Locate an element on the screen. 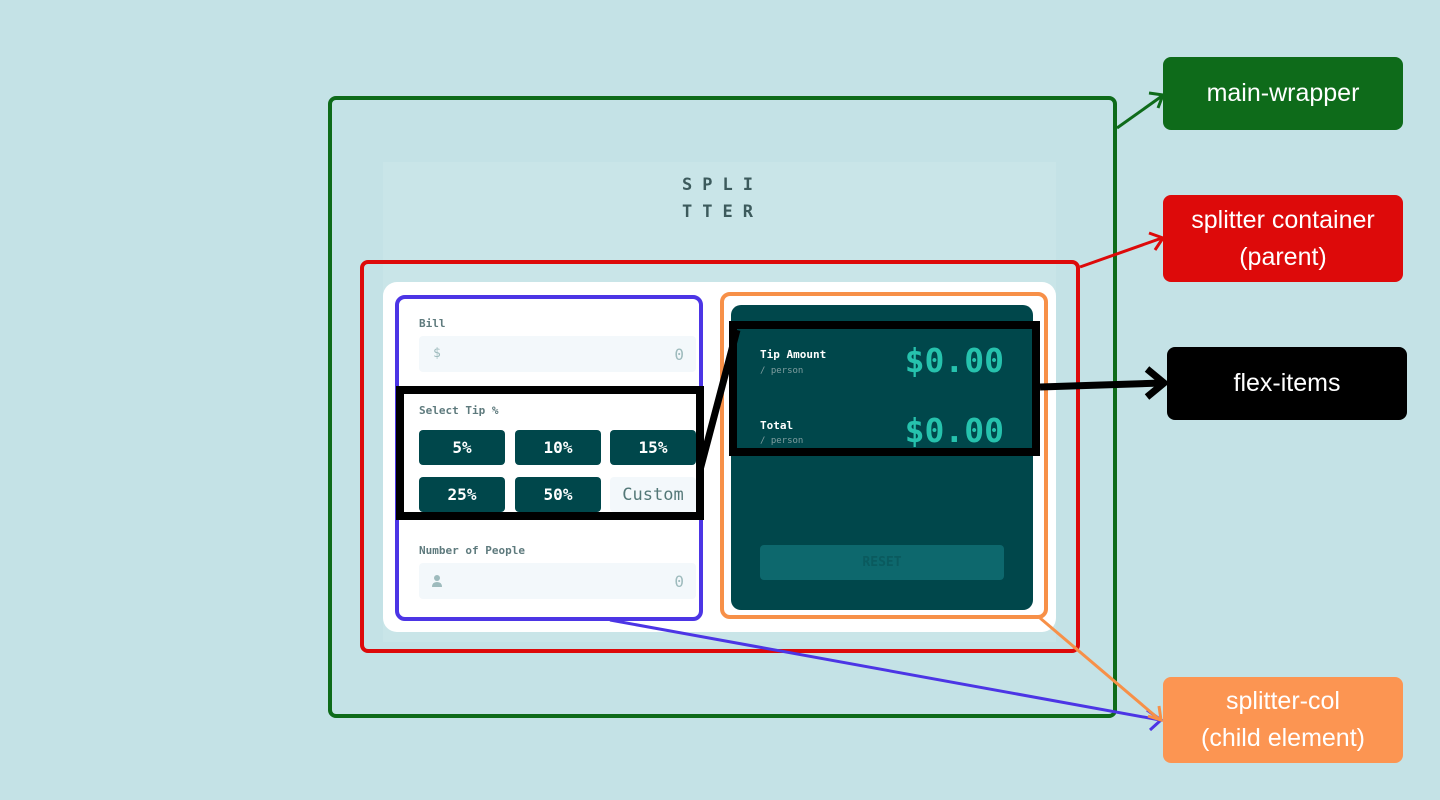  flex-items-outline-left is located at coordinates (550, 453).